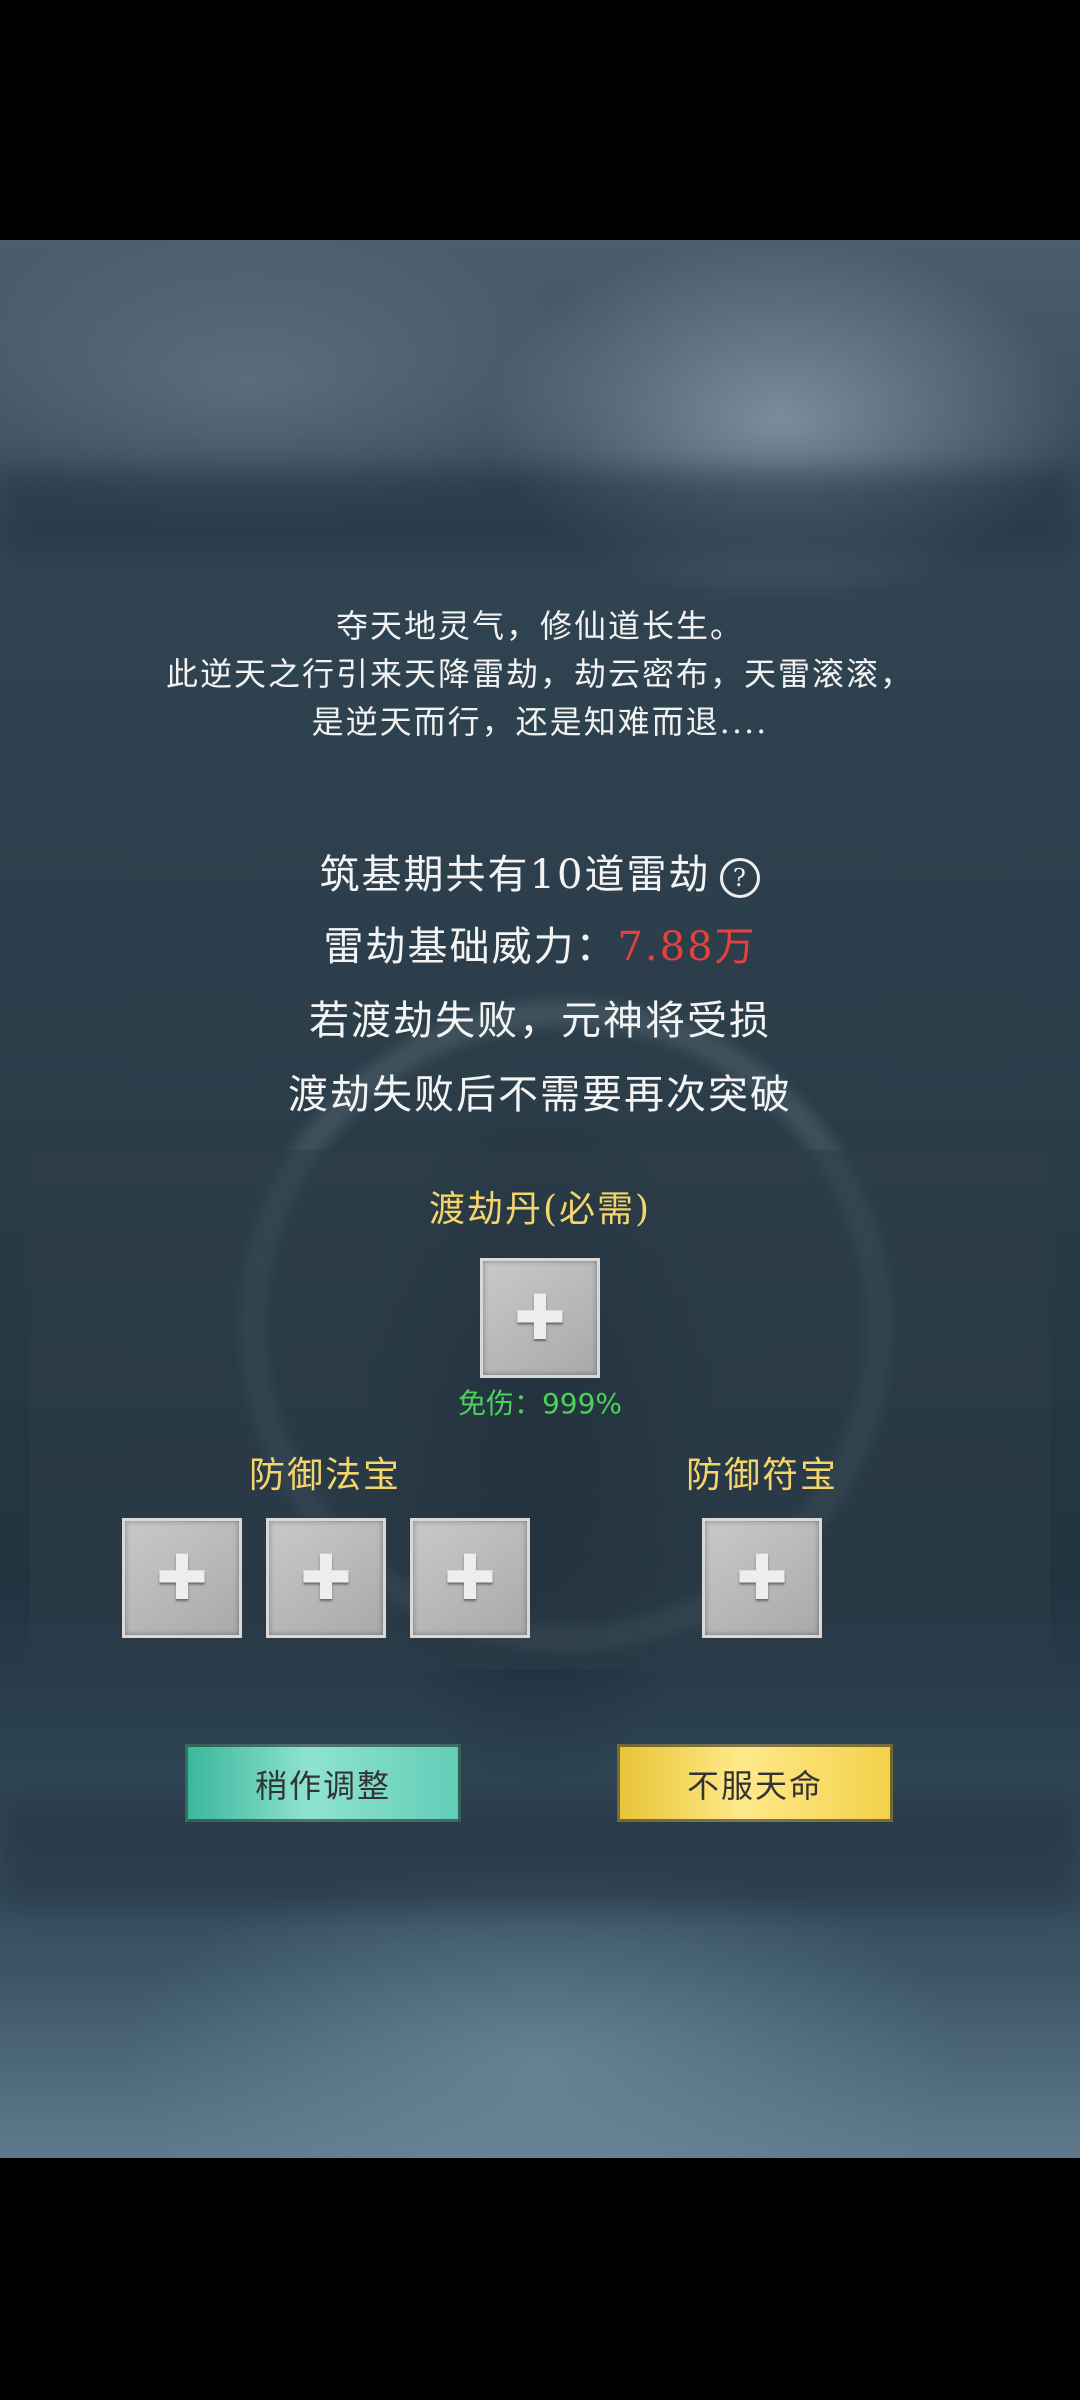 Image resolution: width=1080 pixels, height=2400 pixels. Describe the element at coordinates (324, 1475) in the screenshot. I see `defense-treasure-title: 防御法宝` at that location.